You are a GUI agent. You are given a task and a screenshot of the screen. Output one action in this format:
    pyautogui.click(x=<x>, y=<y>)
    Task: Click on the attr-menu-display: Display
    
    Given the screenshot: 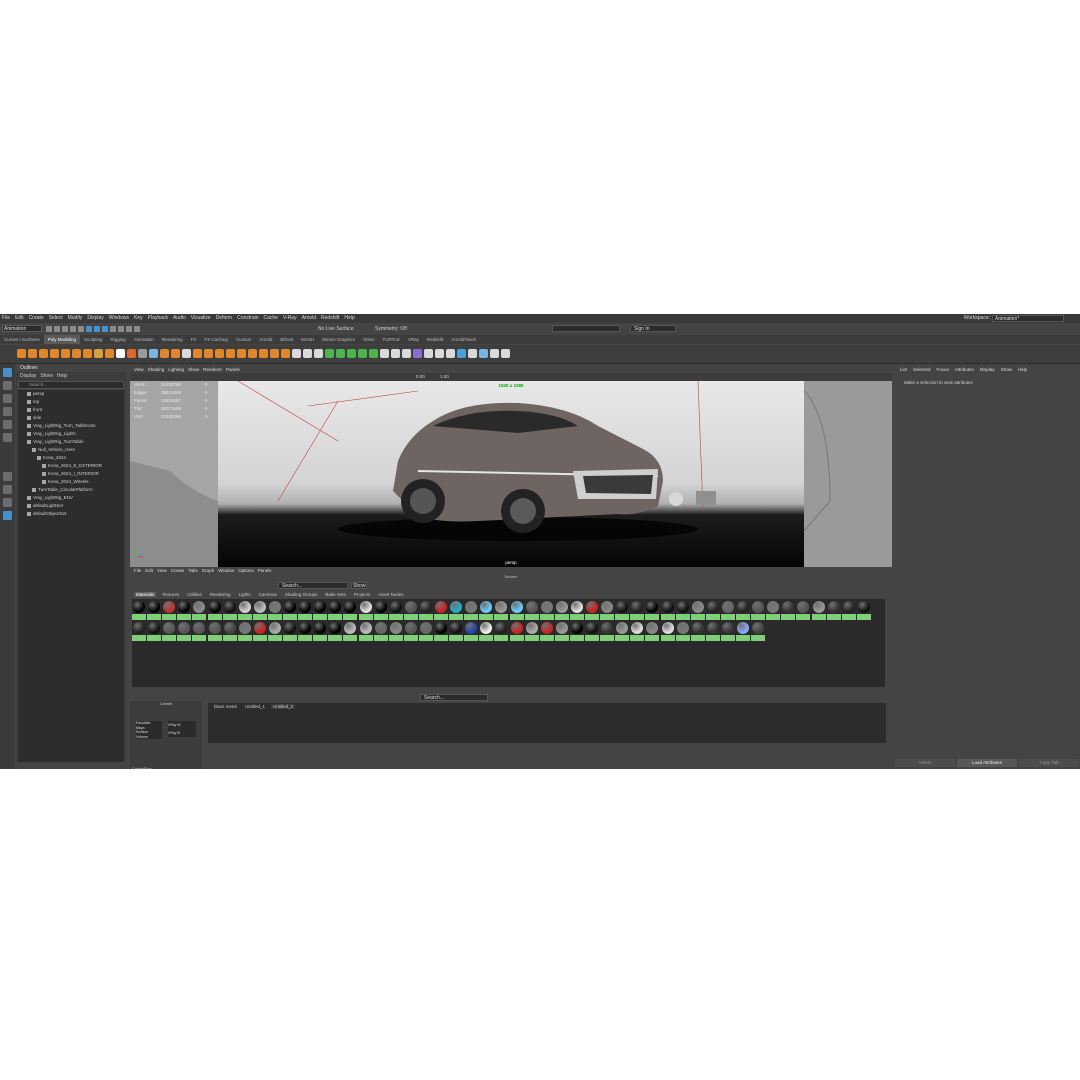 What is the action you would take?
    pyautogui.click(x=987, y=369)
    